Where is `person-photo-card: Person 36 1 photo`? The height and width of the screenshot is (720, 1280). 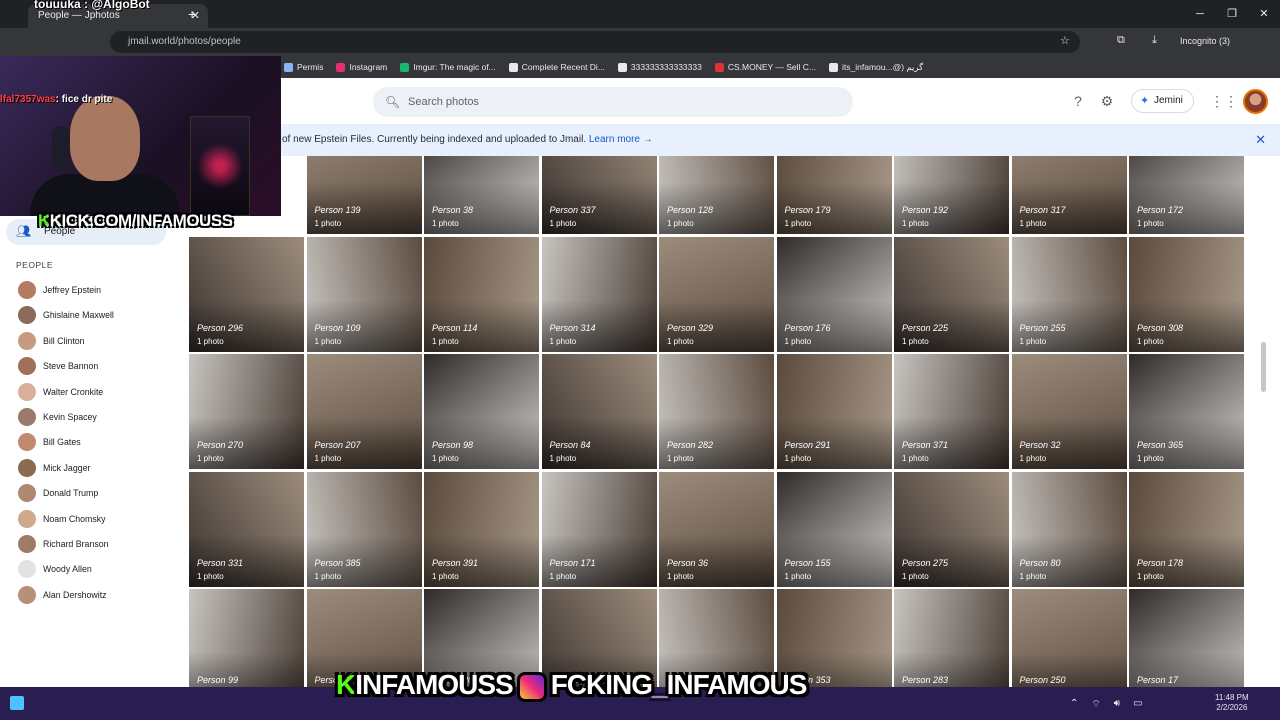
person-photo-card: Person 36 1 photo is located at coordinates (716, 529).